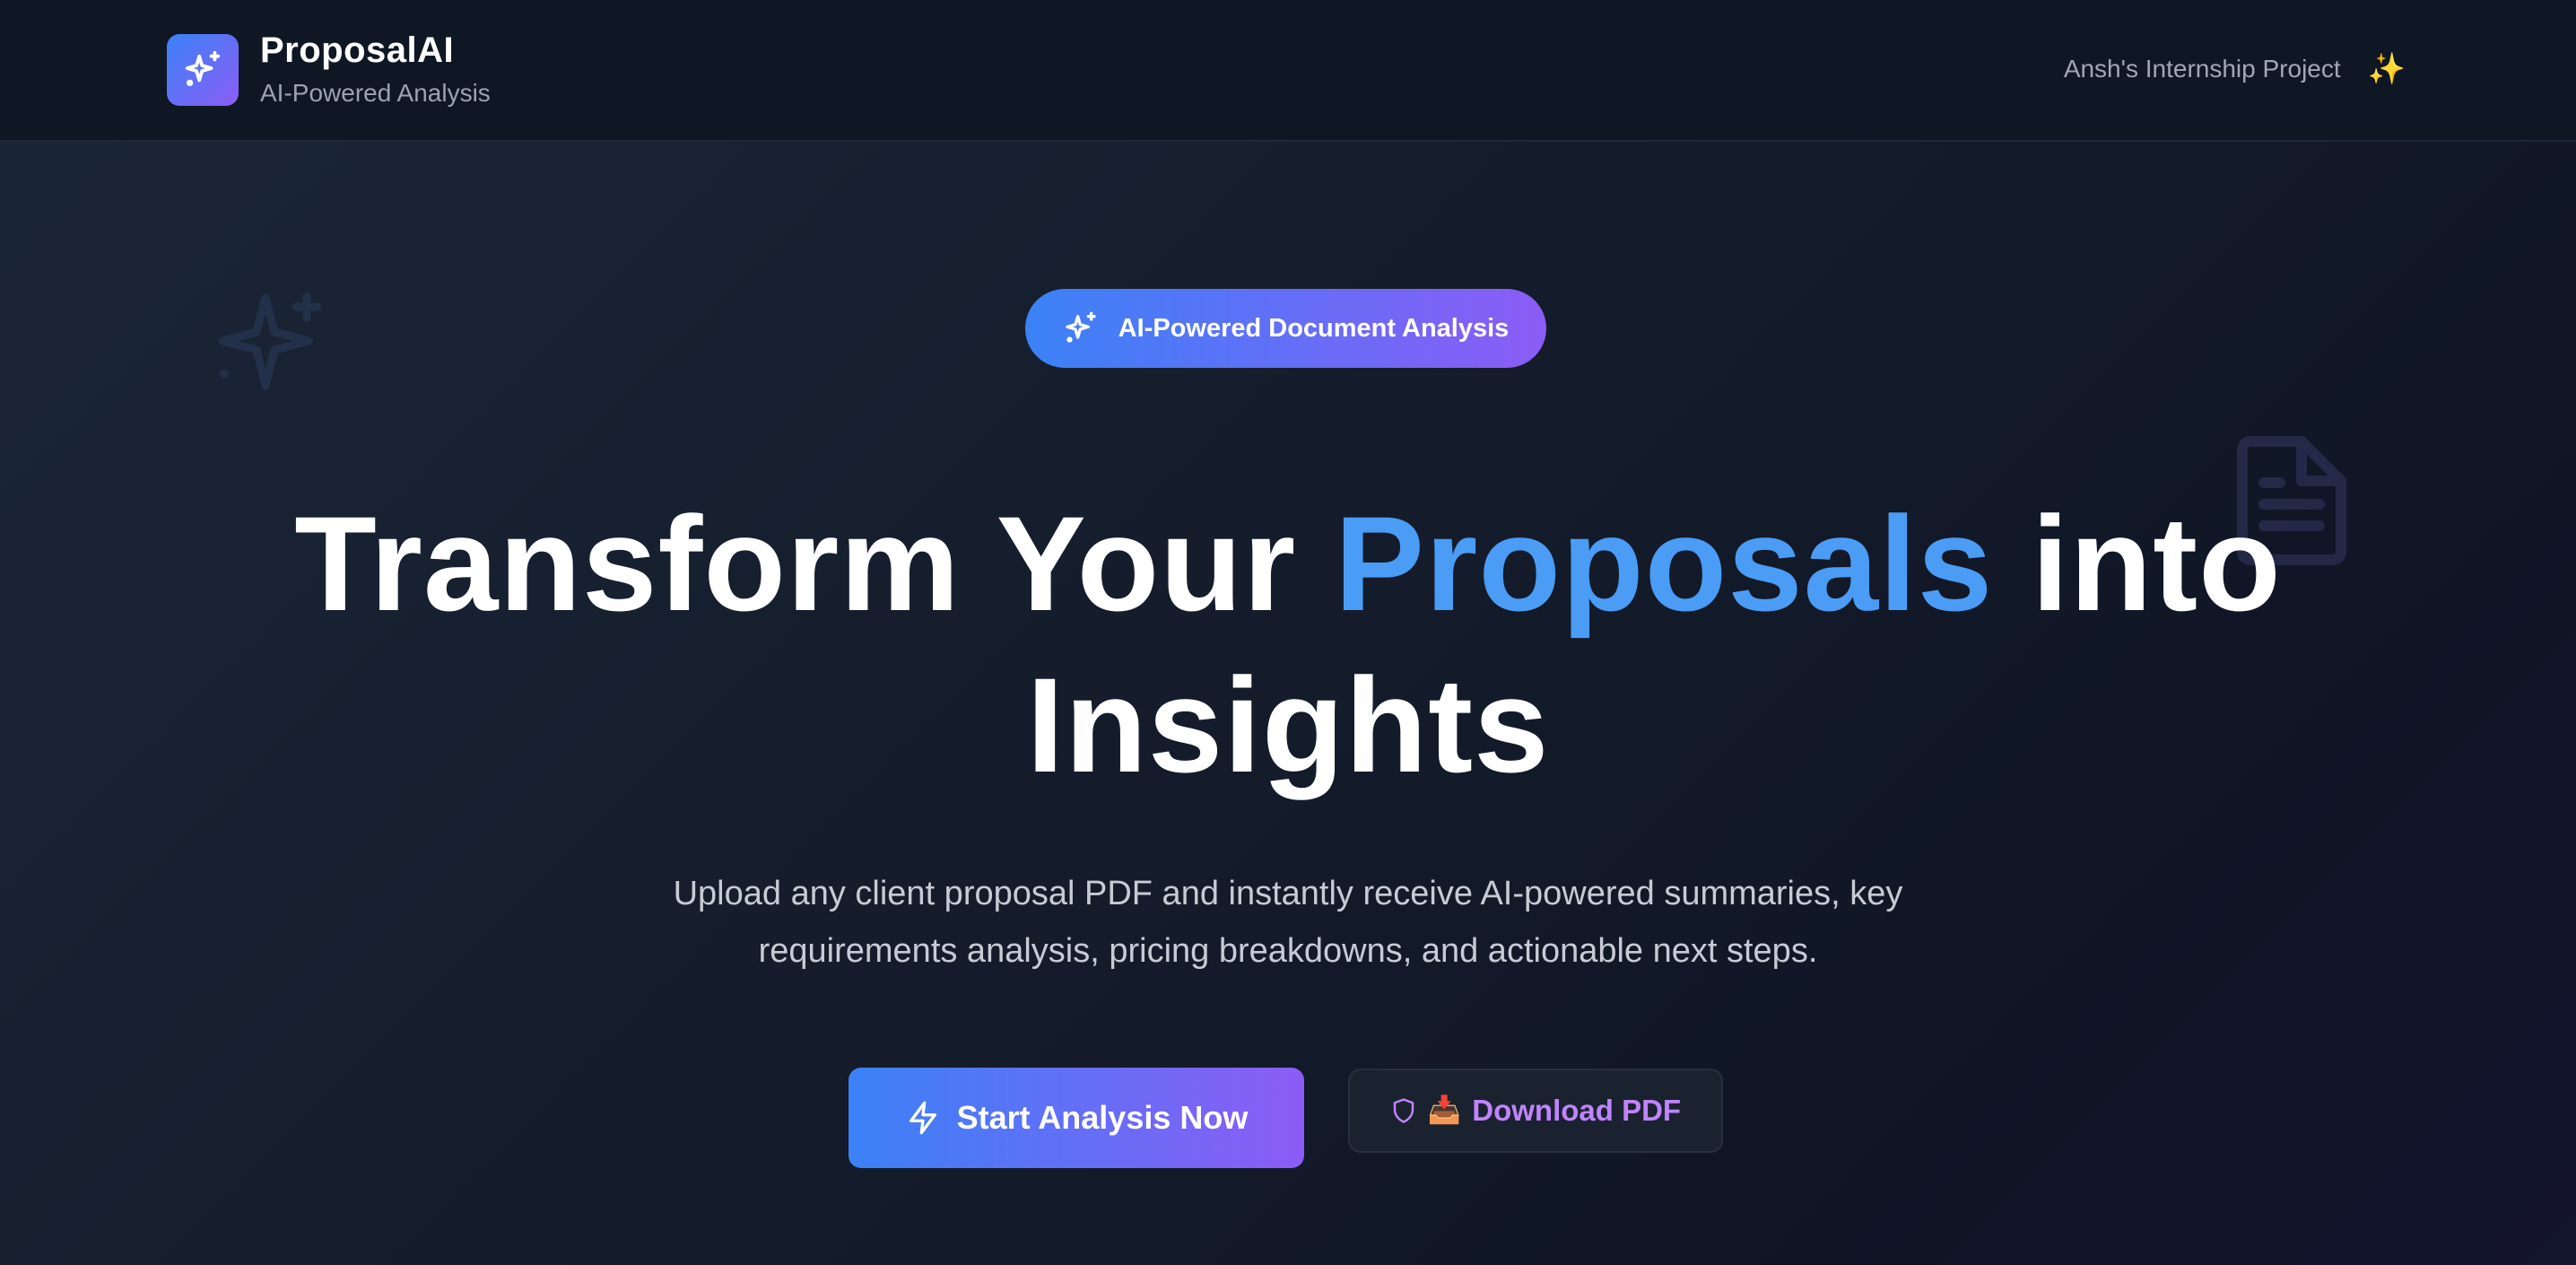 The width and height of the screenshot is (2576, 1265). I want to click on brand-tagline: AI-Powered Analysis, so click(375, 93).